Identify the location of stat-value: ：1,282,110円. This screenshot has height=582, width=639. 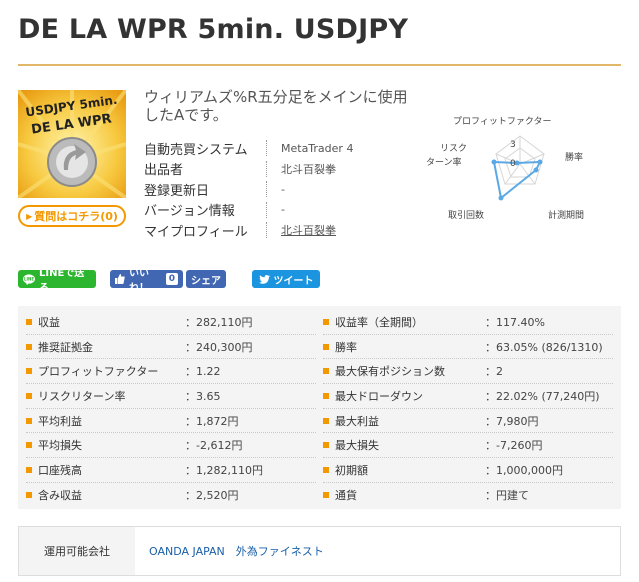
(224, 470).